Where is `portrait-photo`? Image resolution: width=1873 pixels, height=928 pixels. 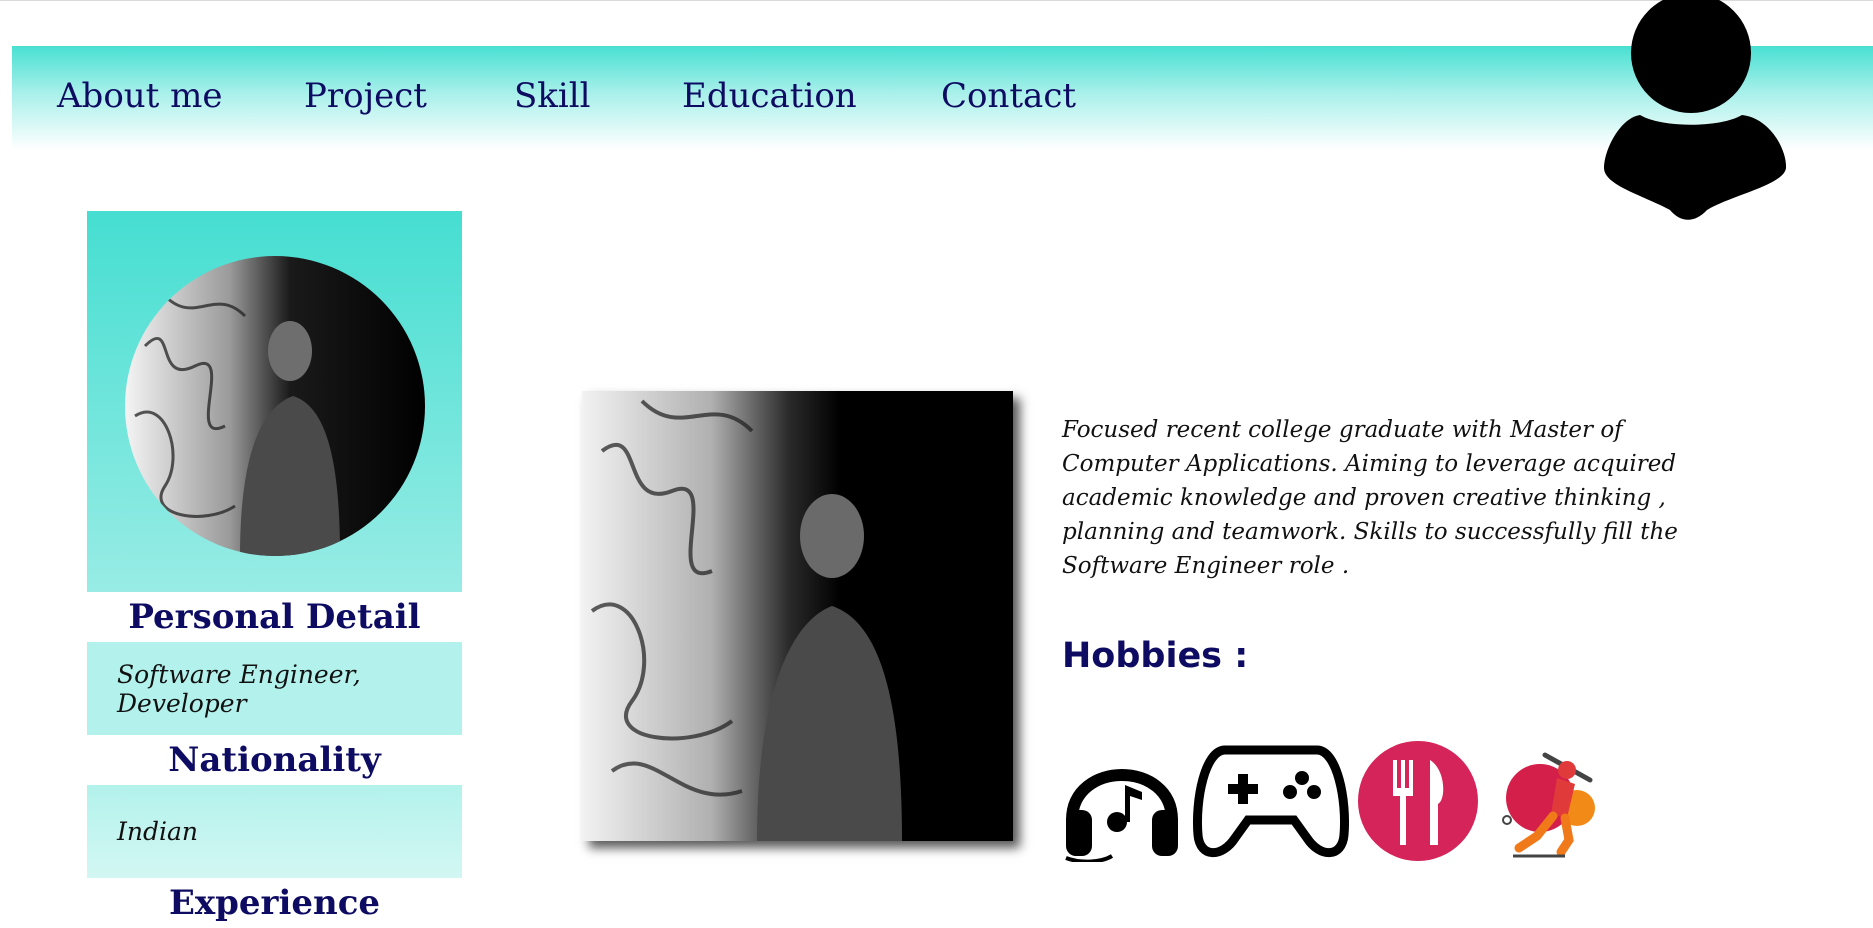
portrait-photo is located at coordinates (797, 616).